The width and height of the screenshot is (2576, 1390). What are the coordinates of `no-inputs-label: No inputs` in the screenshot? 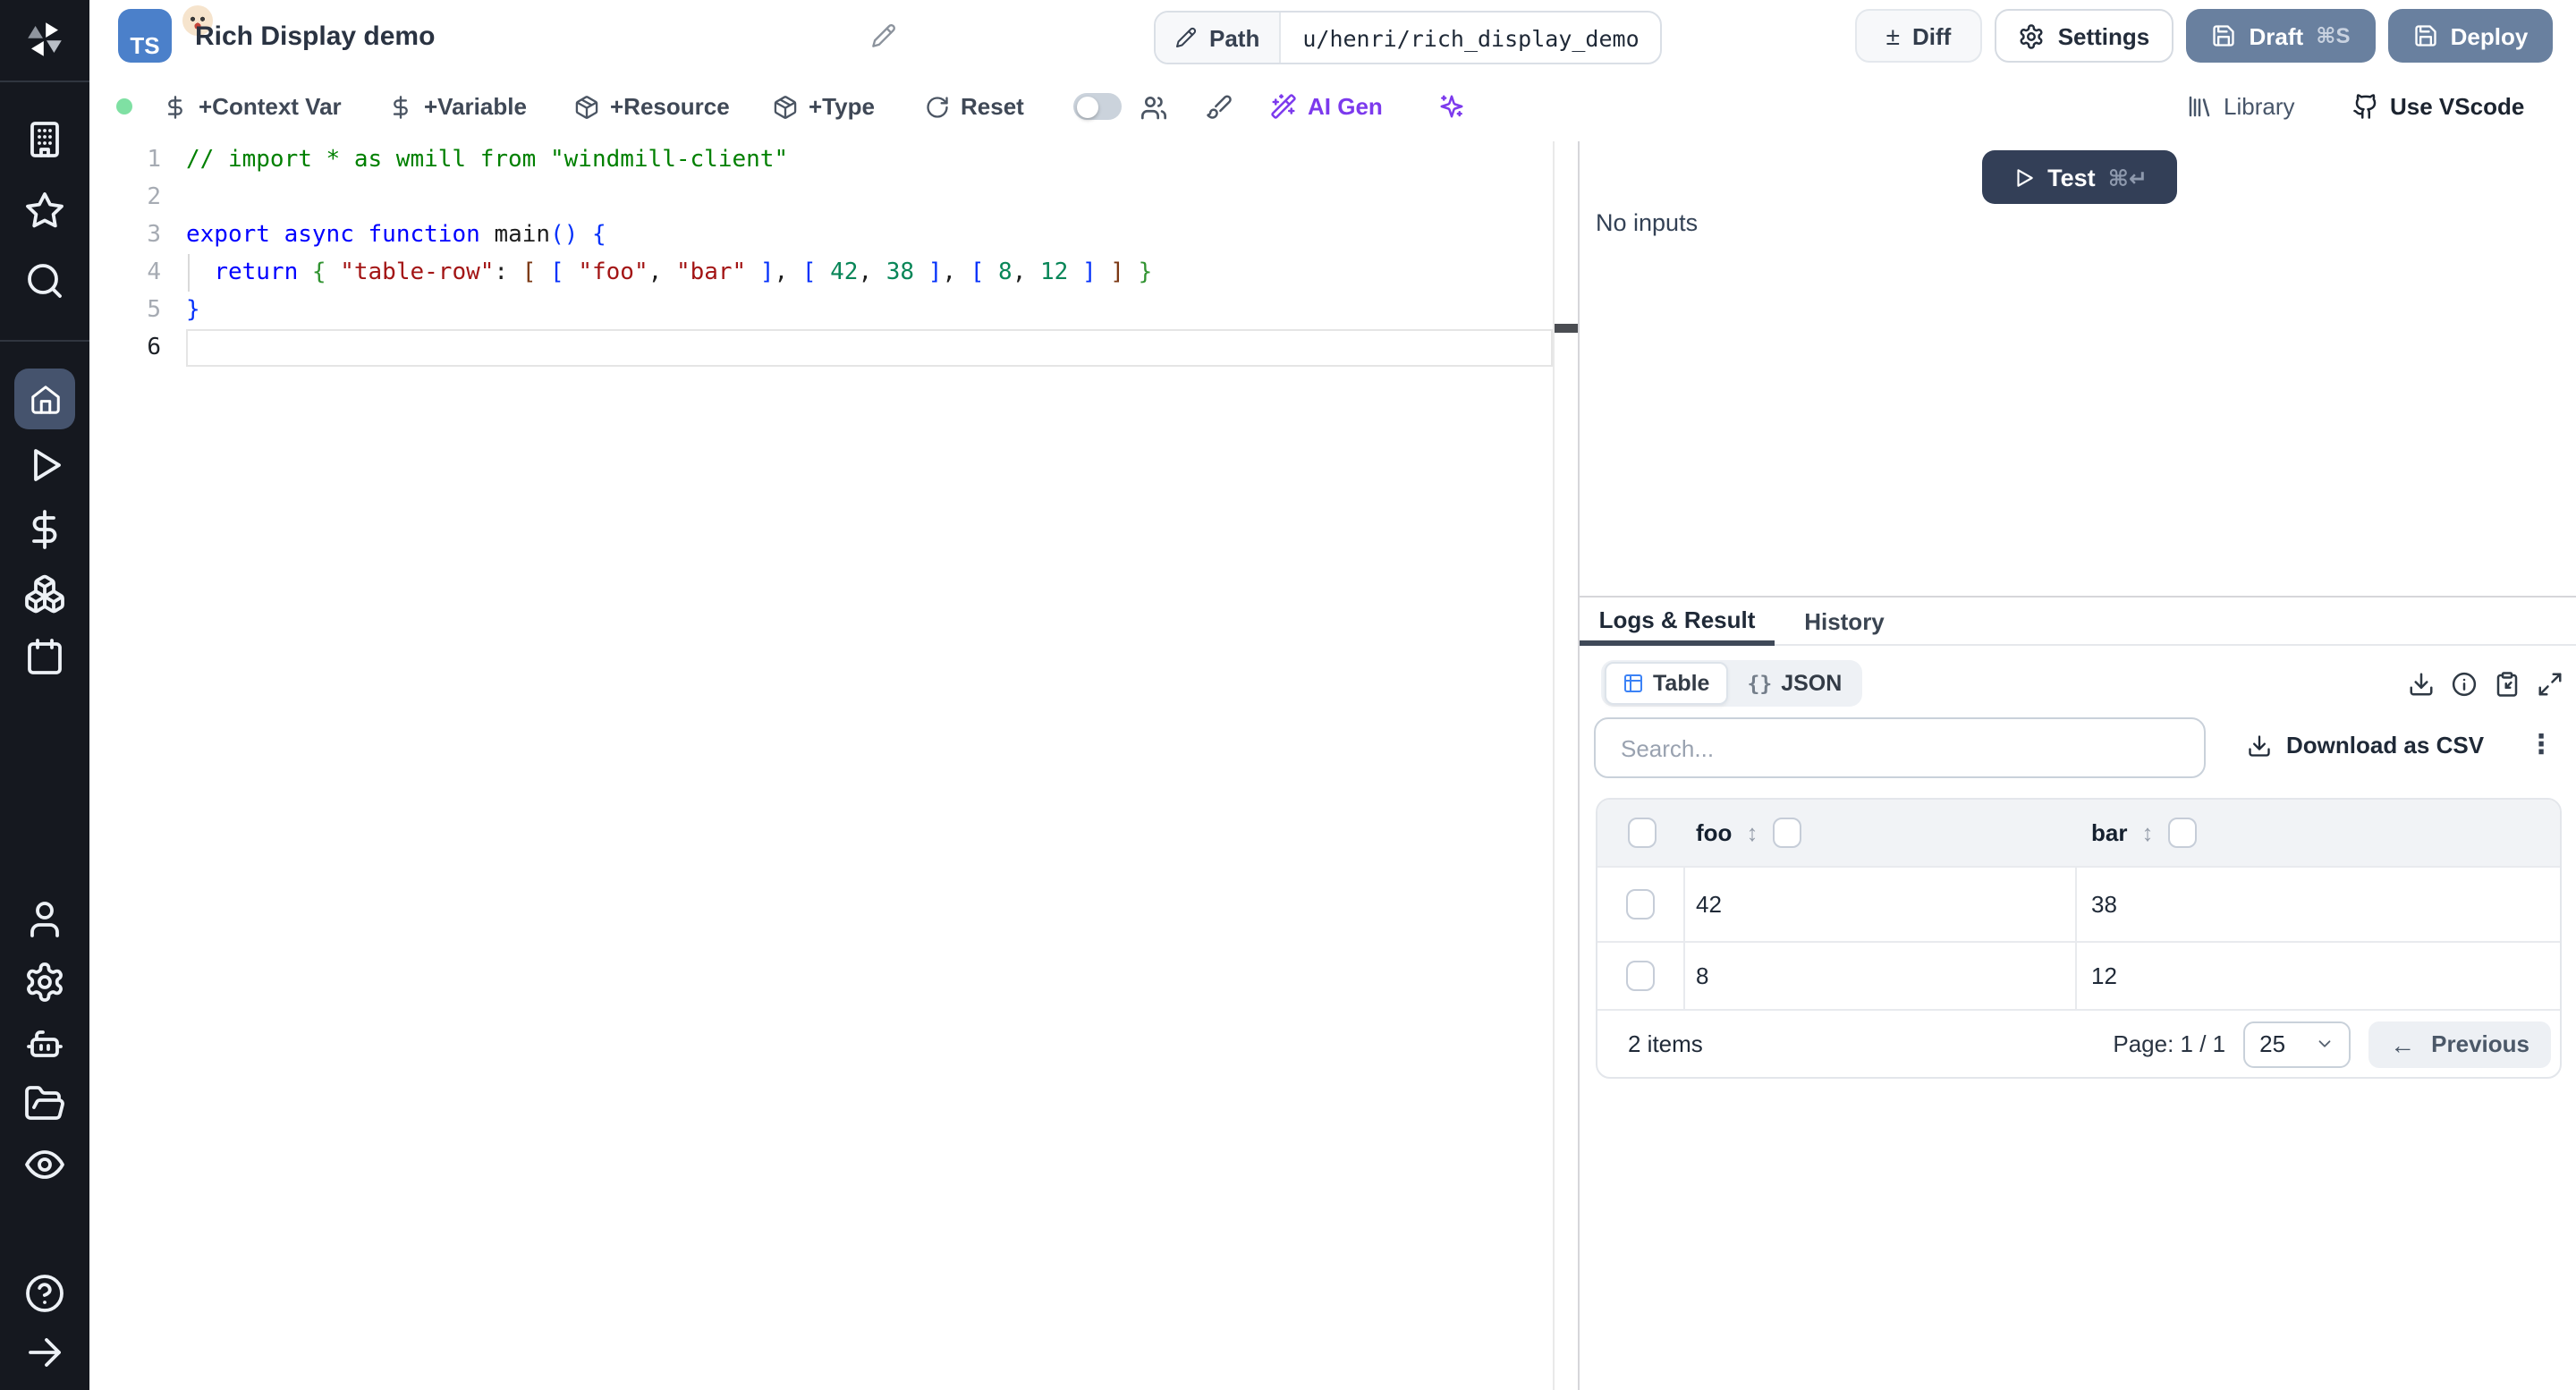 It's located at (1647, 222).